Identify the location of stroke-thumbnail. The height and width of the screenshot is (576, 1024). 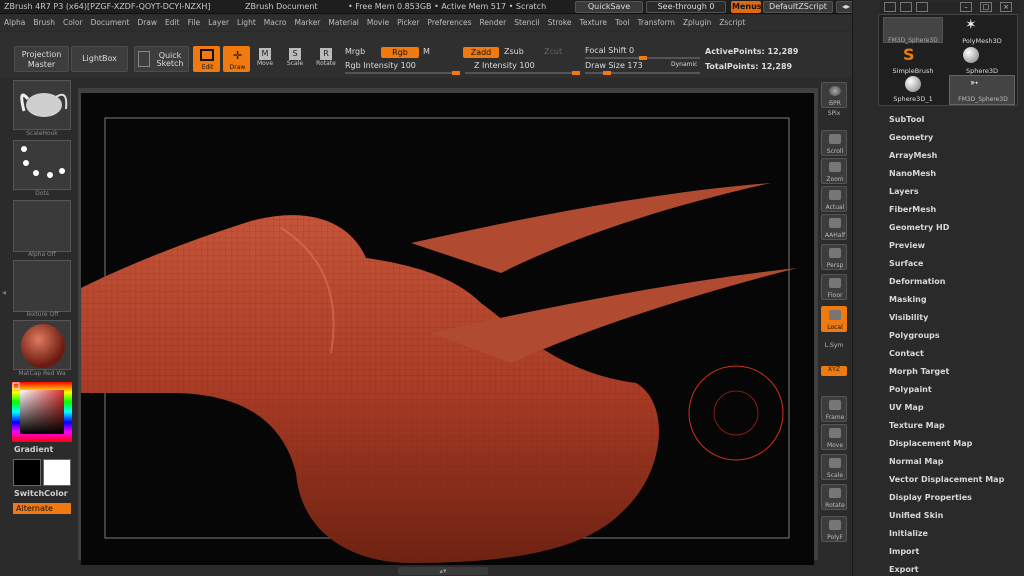
(42, 165).